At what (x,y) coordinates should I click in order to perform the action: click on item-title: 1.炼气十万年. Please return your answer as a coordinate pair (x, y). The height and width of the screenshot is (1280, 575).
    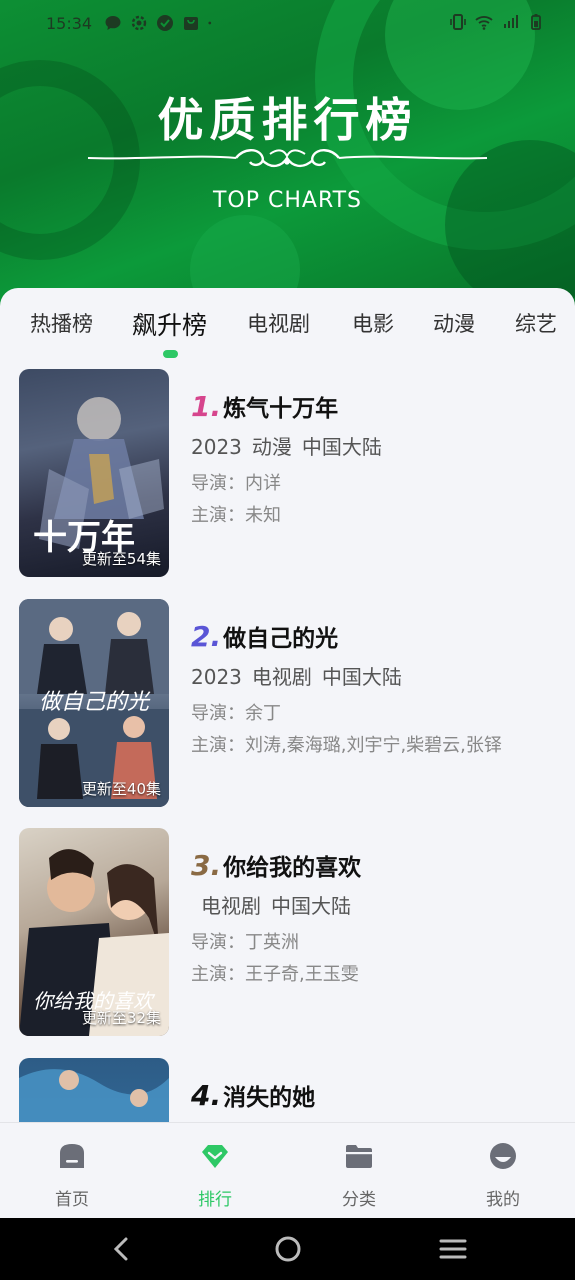
    Looking at the image, I should click on (264, 406).